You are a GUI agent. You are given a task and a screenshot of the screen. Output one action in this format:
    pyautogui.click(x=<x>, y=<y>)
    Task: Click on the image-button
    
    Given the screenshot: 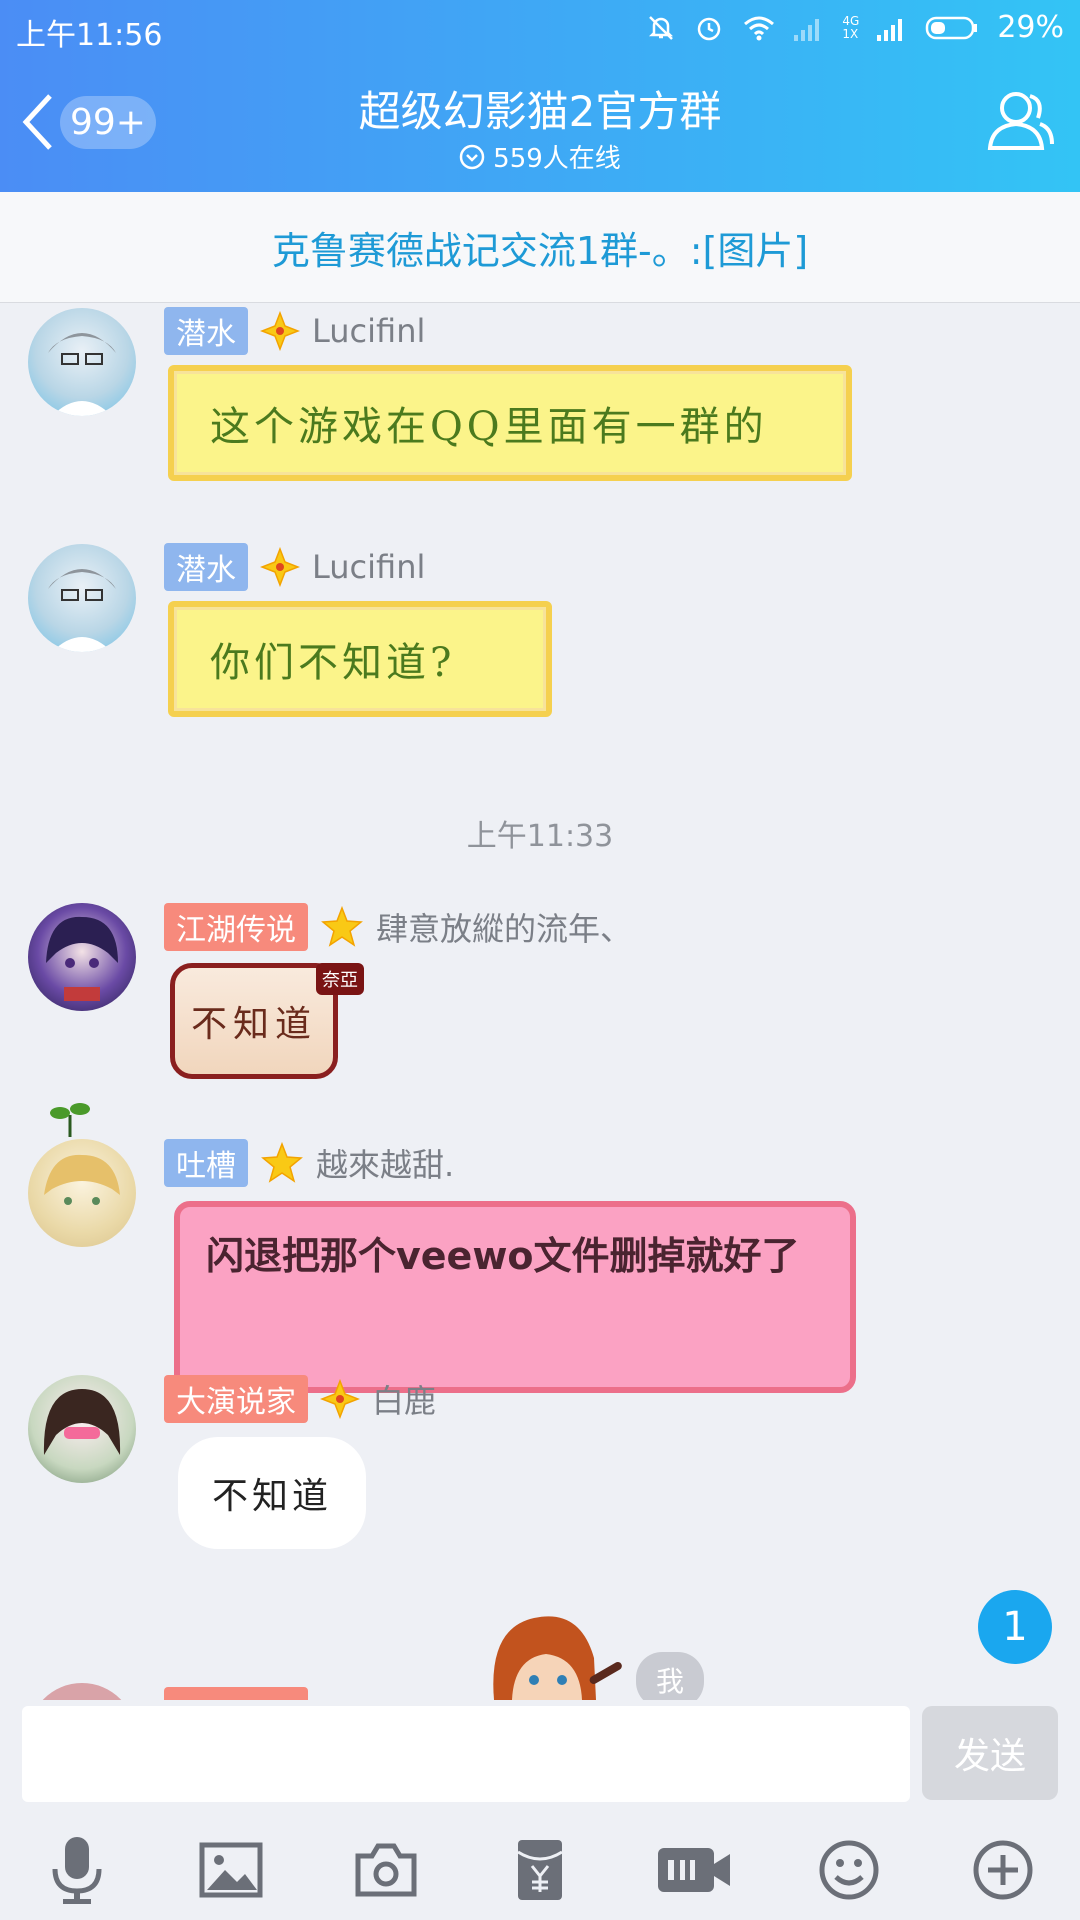 What is the action you would take?
    pyautogui.click(x=231, y=1870)
    